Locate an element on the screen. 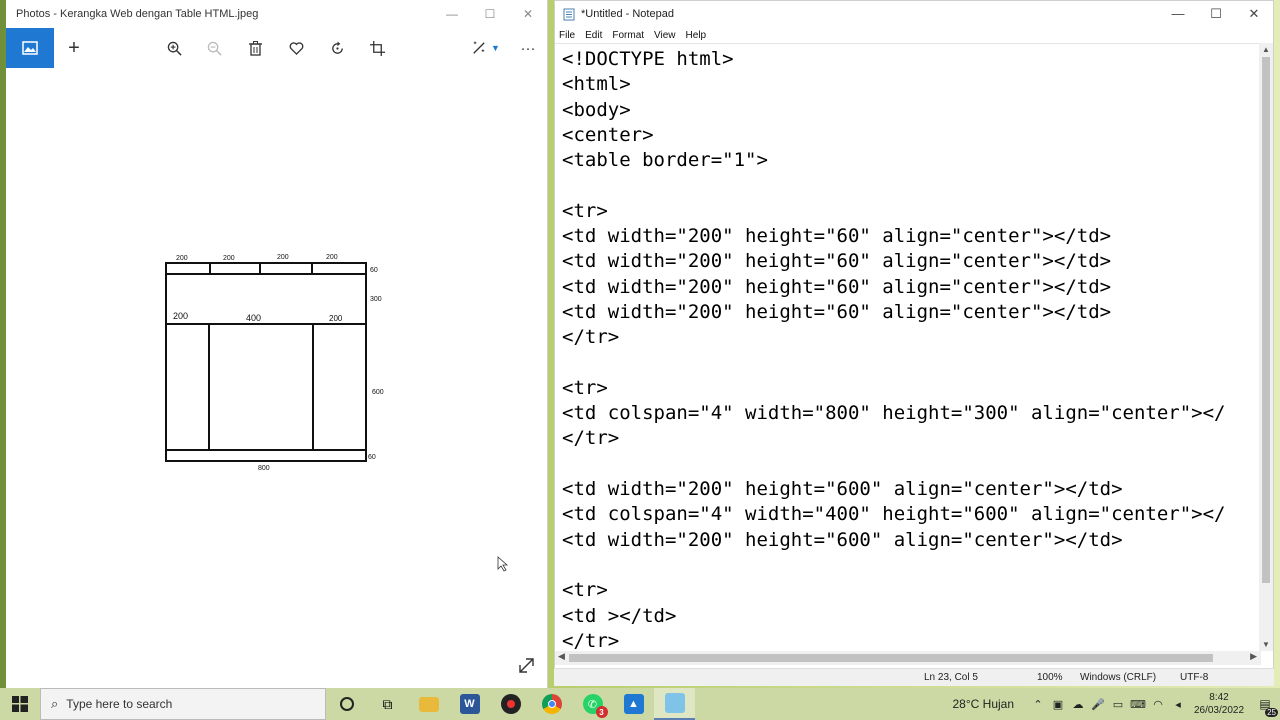  add-button: + is located at coordinates (74, 48).